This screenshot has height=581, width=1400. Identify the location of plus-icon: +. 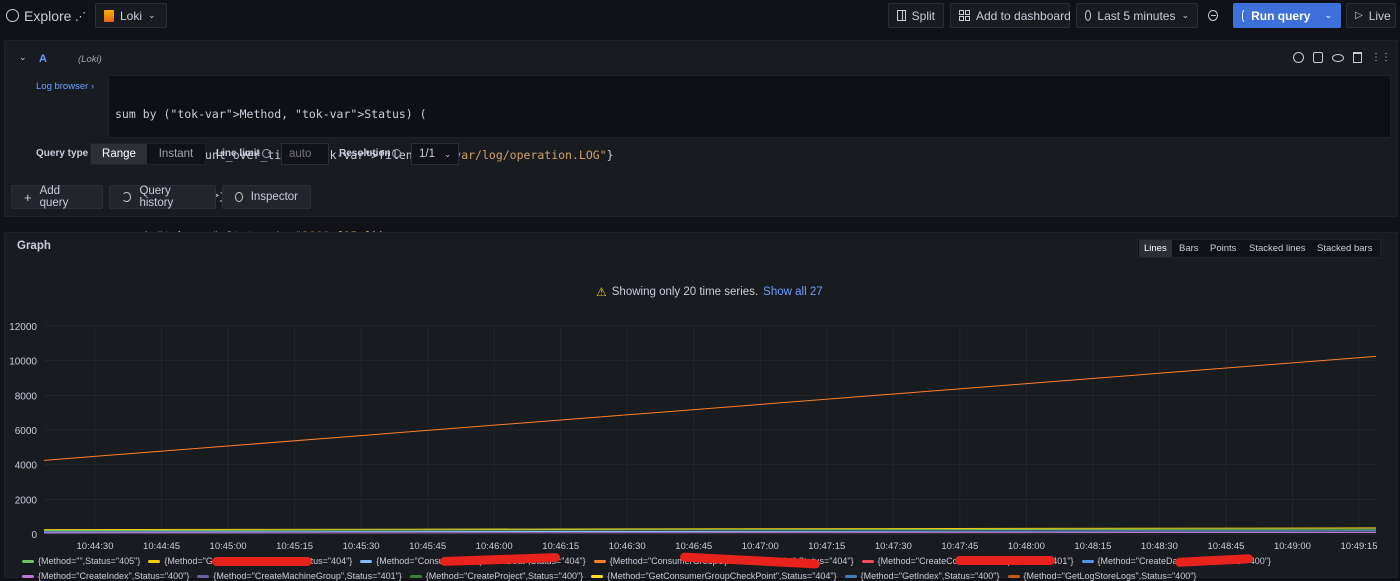
(28, 197).